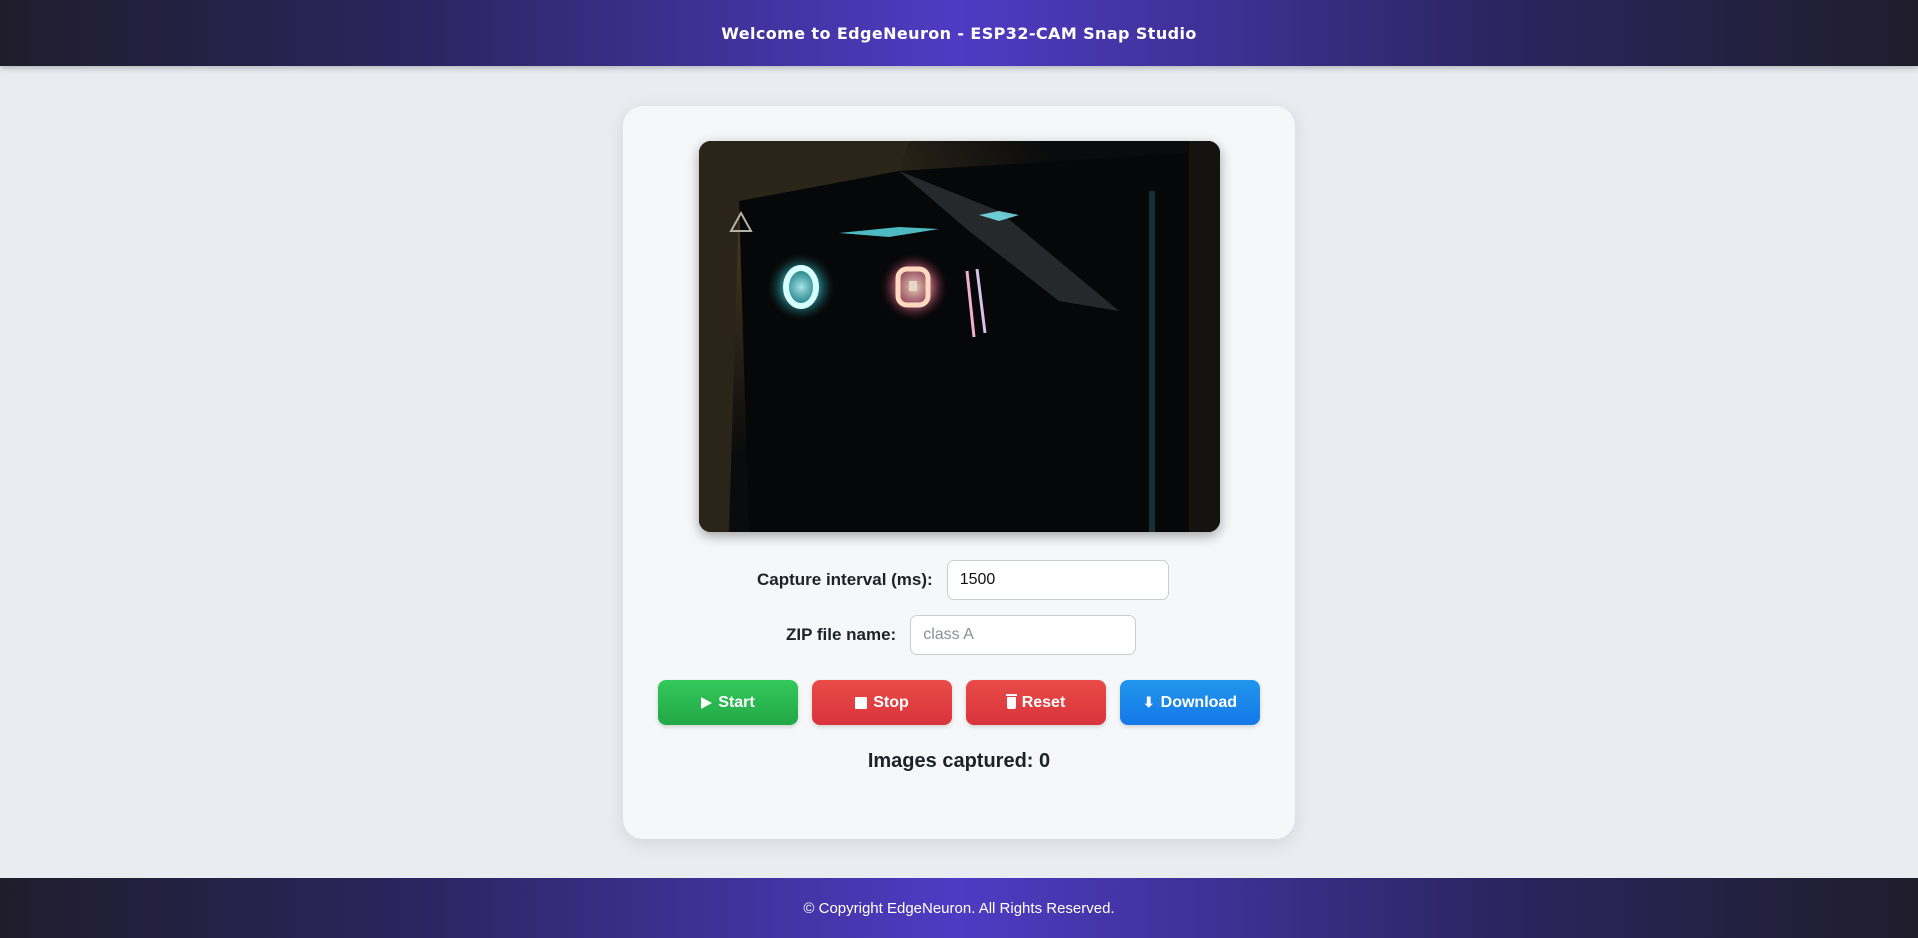 The height and width of the screenshot is (938, 1918). What do you see at coordinates (1023, 635) in the screenshot?
I see `zip-name-input` at bounding box center [1023, 635].